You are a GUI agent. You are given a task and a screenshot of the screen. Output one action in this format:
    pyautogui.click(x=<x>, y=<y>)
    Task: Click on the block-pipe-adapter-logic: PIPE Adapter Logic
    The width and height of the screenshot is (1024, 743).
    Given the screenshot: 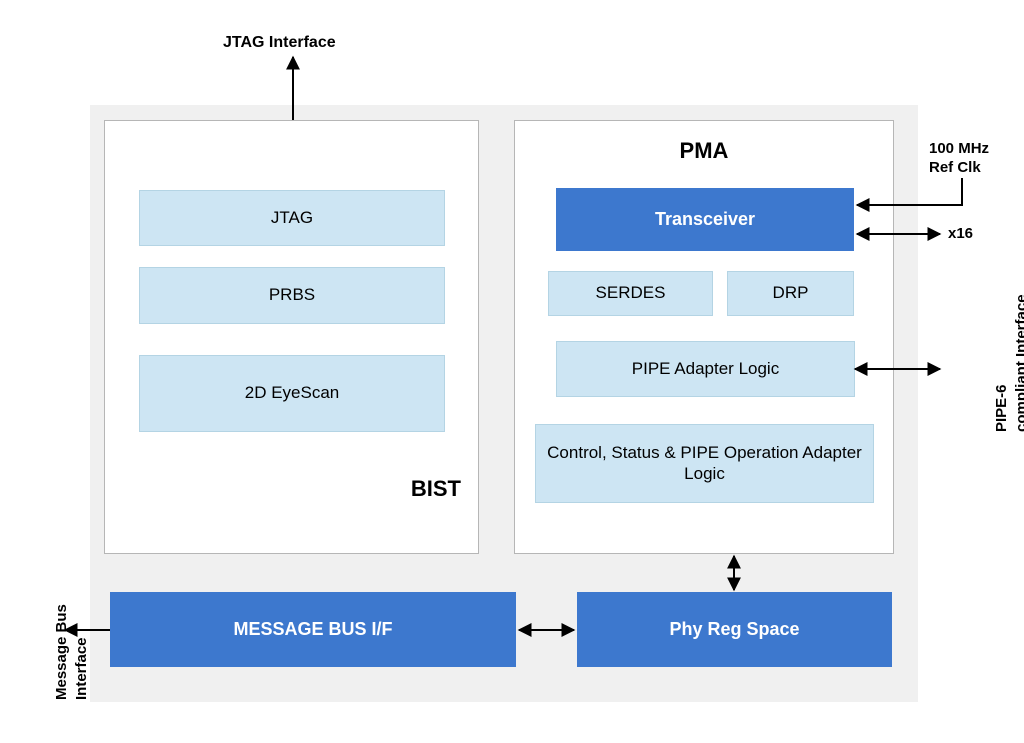 What is the action you would take?
    pyautogui.click(x=705, y=369)
    